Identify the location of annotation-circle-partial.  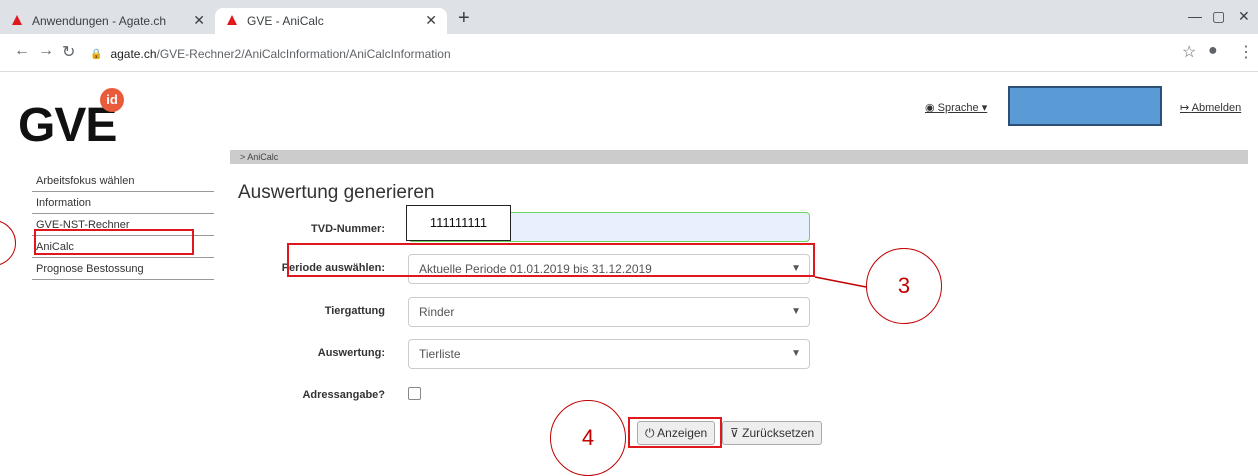
(8, 243).